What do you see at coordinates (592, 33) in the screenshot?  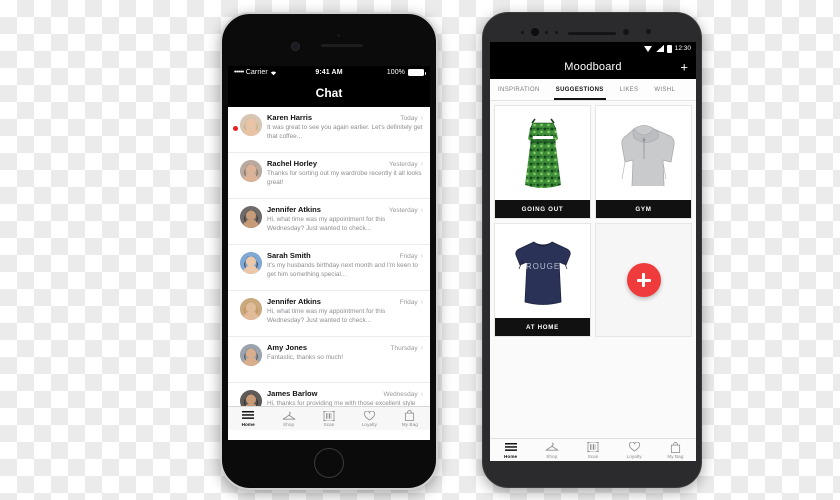 I see `earpiece-speaker-icon` at bounding box center [592, 33].